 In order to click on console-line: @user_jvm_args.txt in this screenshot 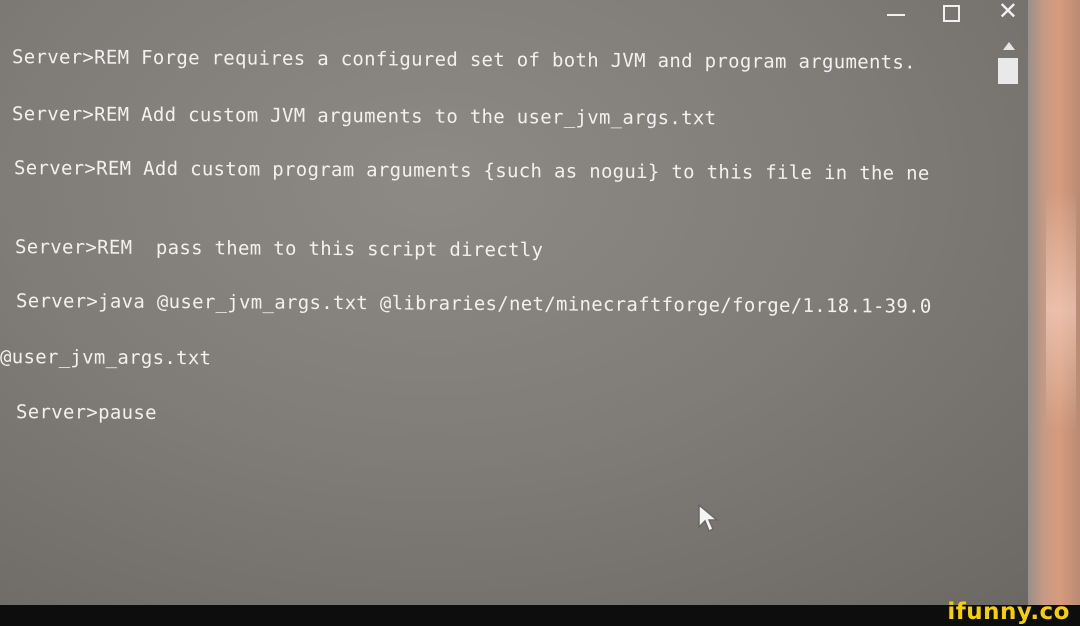, I will do `click(106, 358)`.